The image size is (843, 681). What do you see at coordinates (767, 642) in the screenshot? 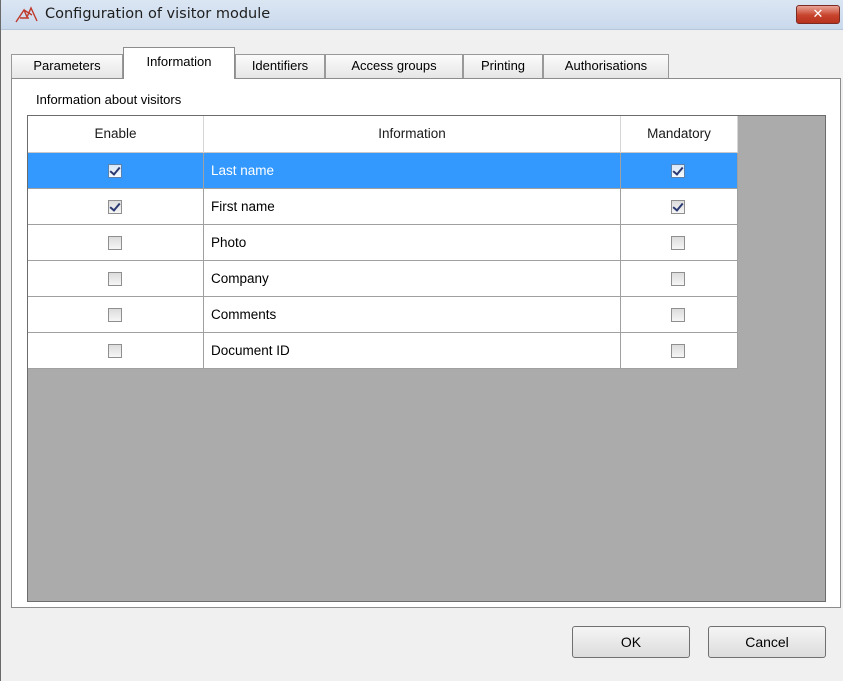
I see `cancel-button: Cancel` at bounding box center [767, 642].